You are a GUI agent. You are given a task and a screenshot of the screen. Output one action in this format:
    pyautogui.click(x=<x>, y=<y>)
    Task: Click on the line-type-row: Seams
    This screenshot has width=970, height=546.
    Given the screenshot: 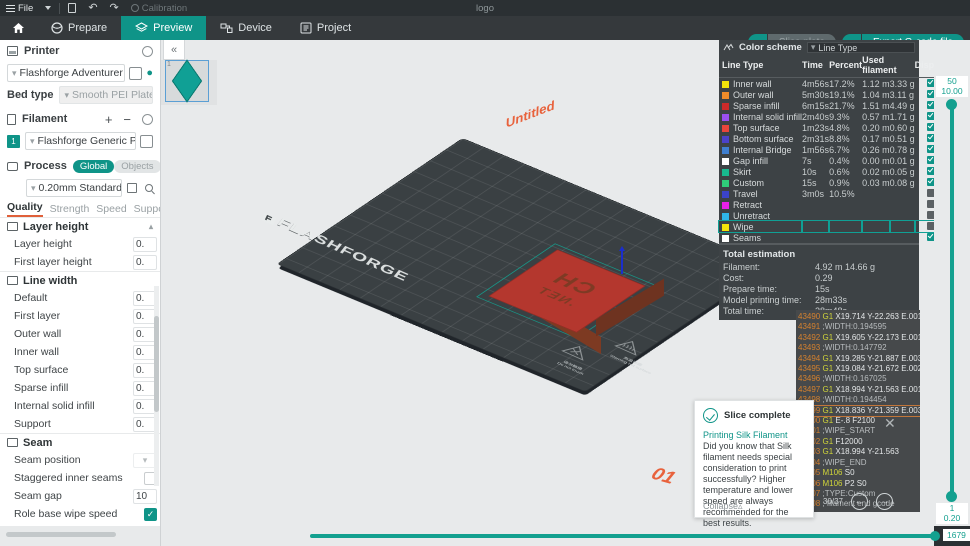 What is the action you would take?
    pyautogui.click(x=833, y=237)
    